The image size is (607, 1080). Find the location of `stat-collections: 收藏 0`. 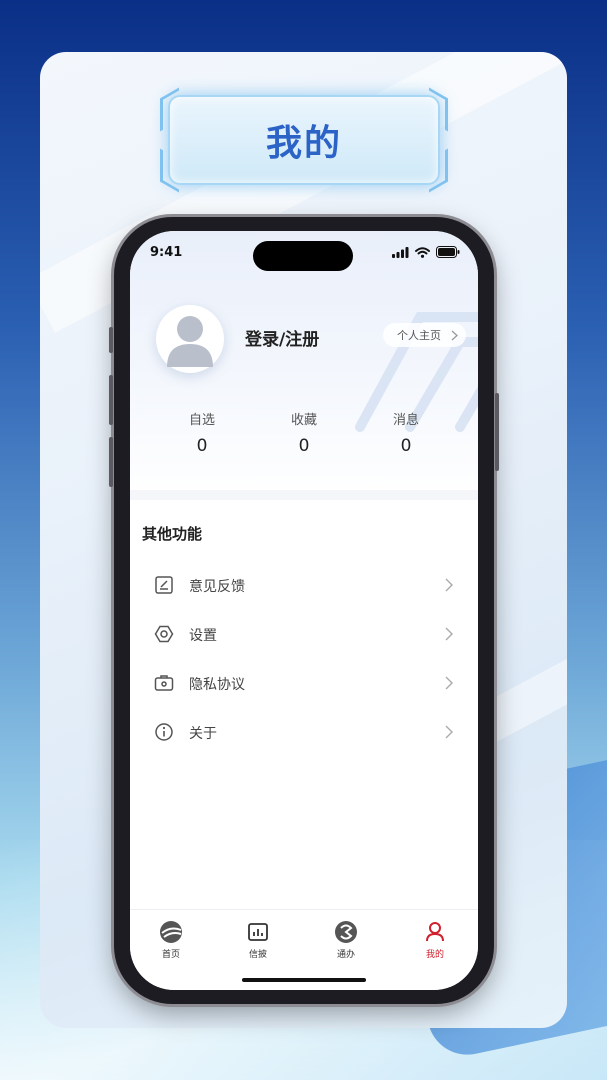

stat-collections: 收藏 0 is located at coordinates (304, 432).